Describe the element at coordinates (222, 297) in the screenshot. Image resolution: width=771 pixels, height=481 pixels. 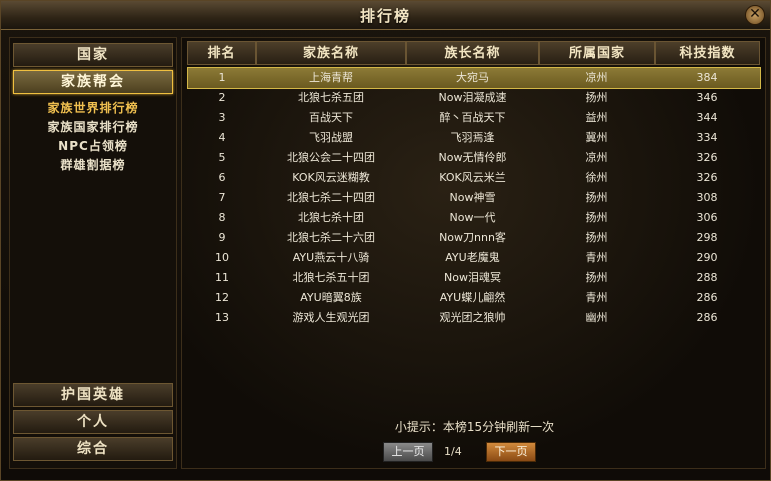
I see `cell-rank: 12` at that location.